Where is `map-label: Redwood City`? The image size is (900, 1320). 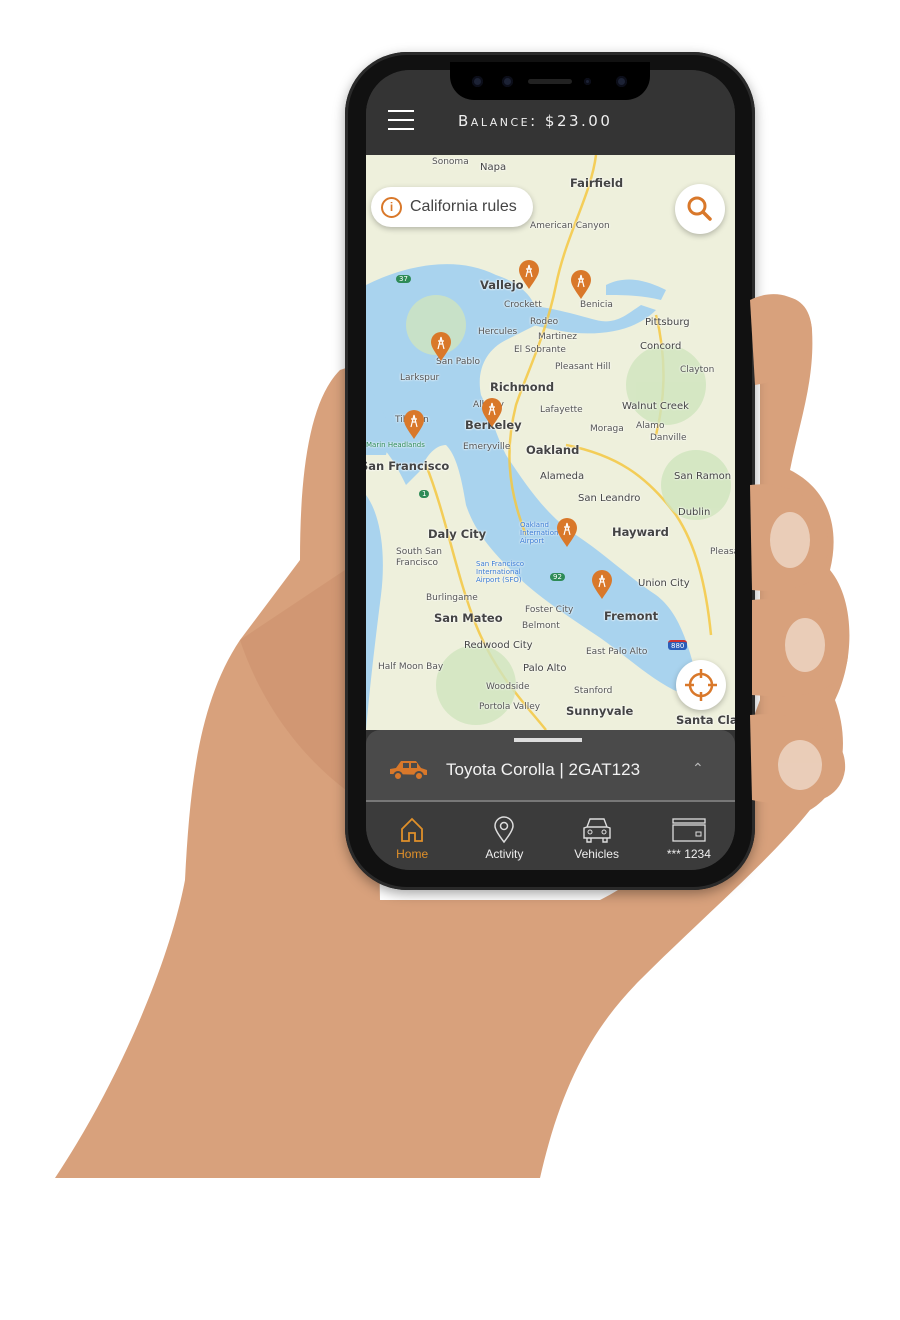 map-label: Redwood City is located at coordinates (498, 645).